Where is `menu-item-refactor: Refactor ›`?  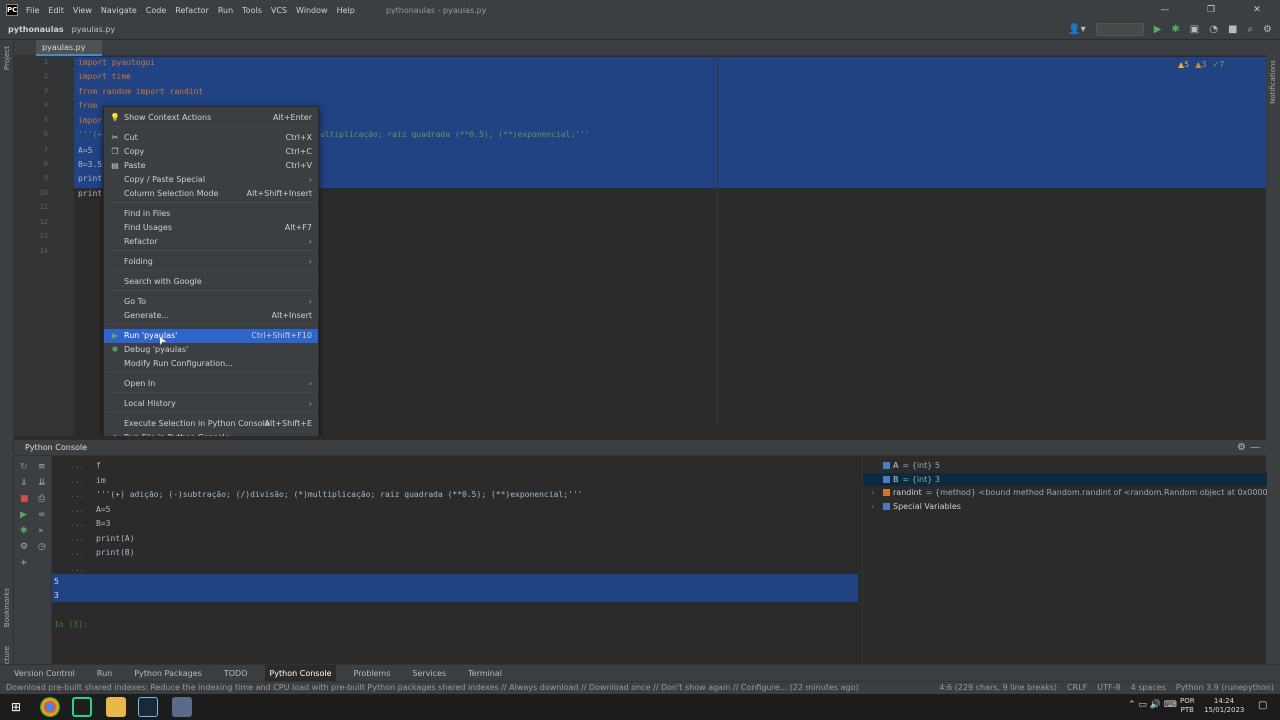
menu-item-refactor: Refactor › is located at coordinates (211, 242).